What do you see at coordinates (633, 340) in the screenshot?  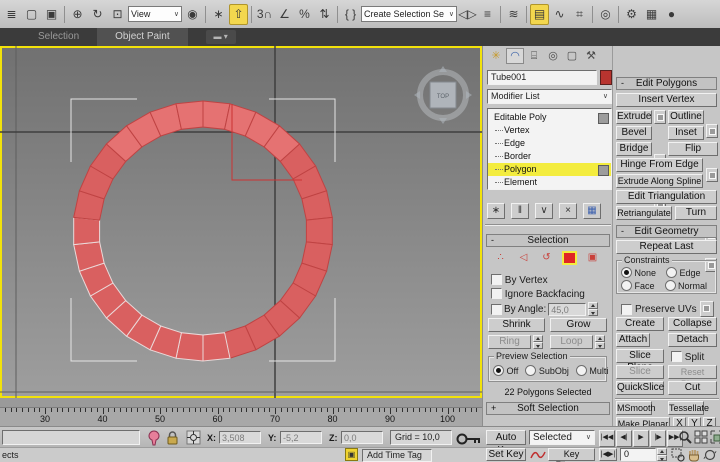 I see `attach-button: Attach` at bounding box center [633, 340].